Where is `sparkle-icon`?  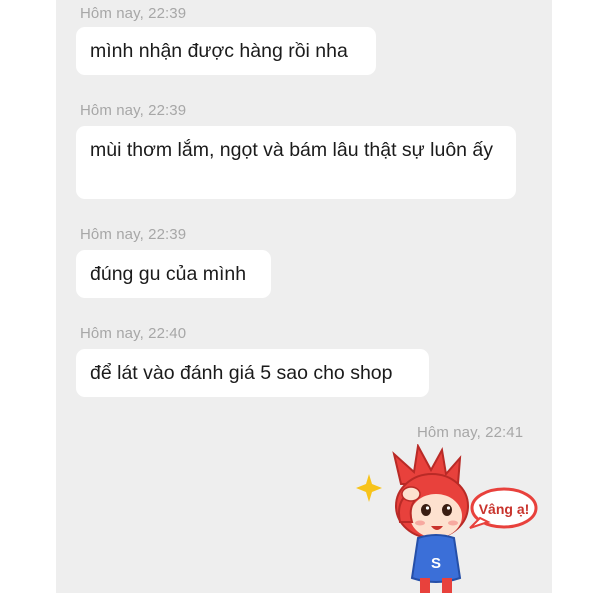 sparkle-icon is located at coordinates (369, 488).